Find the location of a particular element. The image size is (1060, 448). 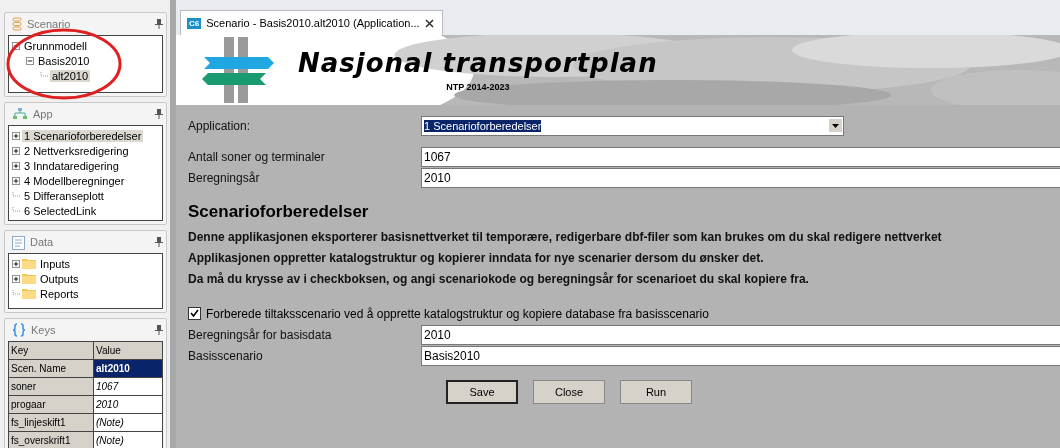

tree-item: Inputs is located at coordinates (55, 263).